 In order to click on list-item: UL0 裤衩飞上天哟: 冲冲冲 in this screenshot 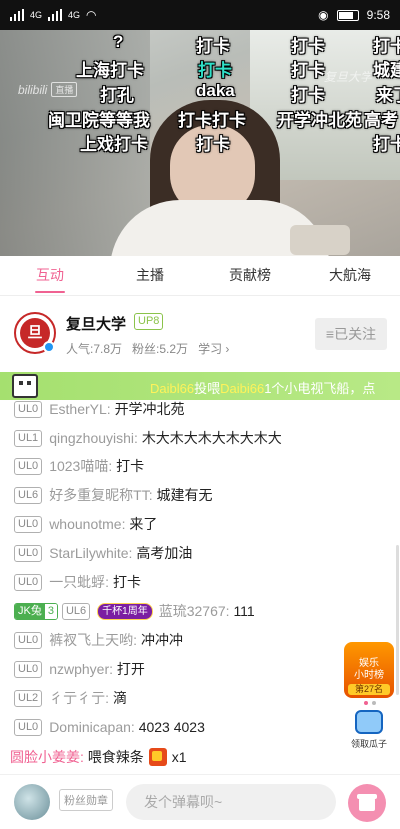, I will do `click(98, 640)`.